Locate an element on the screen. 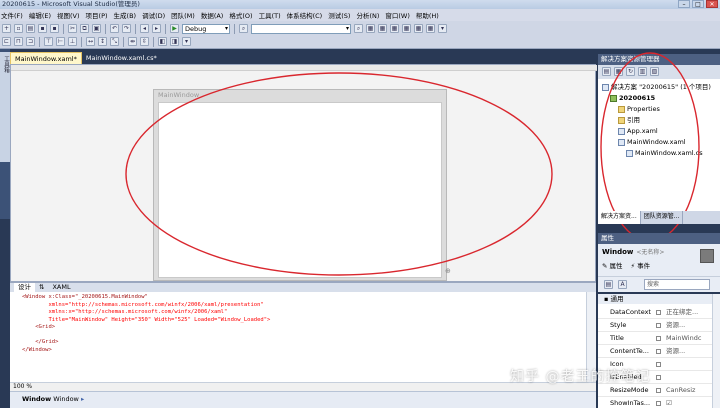  properties-header: 属性 is located at coordinates (659, 238).